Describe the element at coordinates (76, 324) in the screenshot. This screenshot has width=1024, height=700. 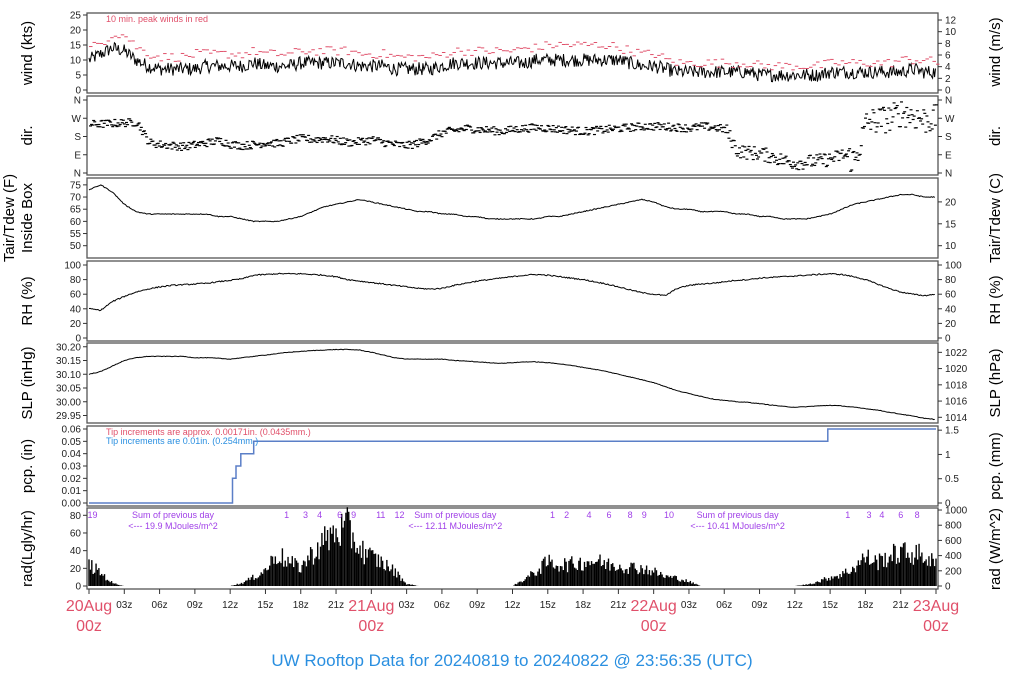
I see `y-tick-label: 20` at that location.